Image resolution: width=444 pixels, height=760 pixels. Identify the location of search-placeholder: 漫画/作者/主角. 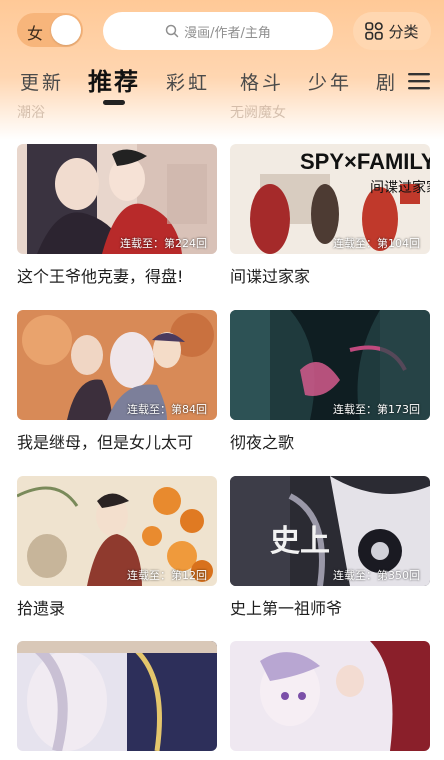
(227, 33).